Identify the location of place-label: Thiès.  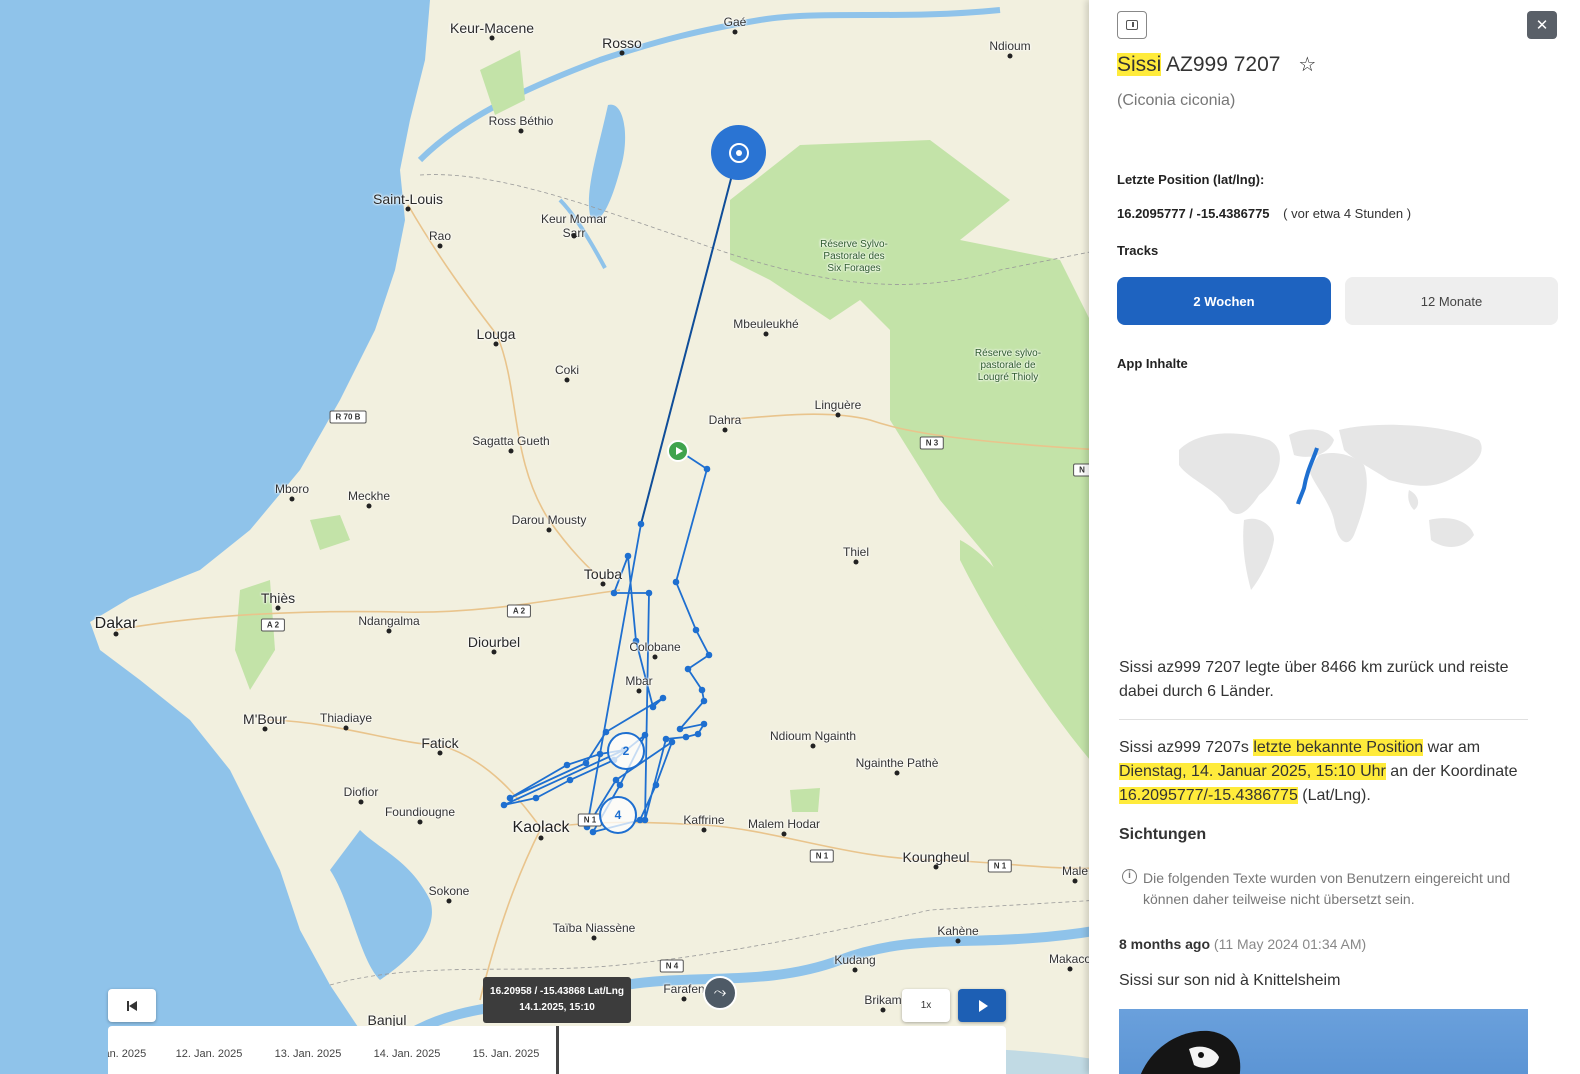
(278, 598).